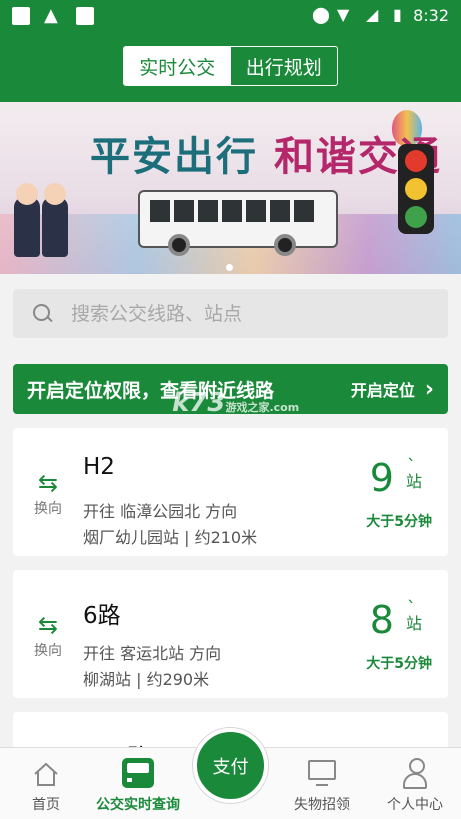 This screenshot has width=461, height=819. What do you see at coordinates (102, 616) in the screenshot?
I see `route-name: 6路` at bounding box center [102, 616].